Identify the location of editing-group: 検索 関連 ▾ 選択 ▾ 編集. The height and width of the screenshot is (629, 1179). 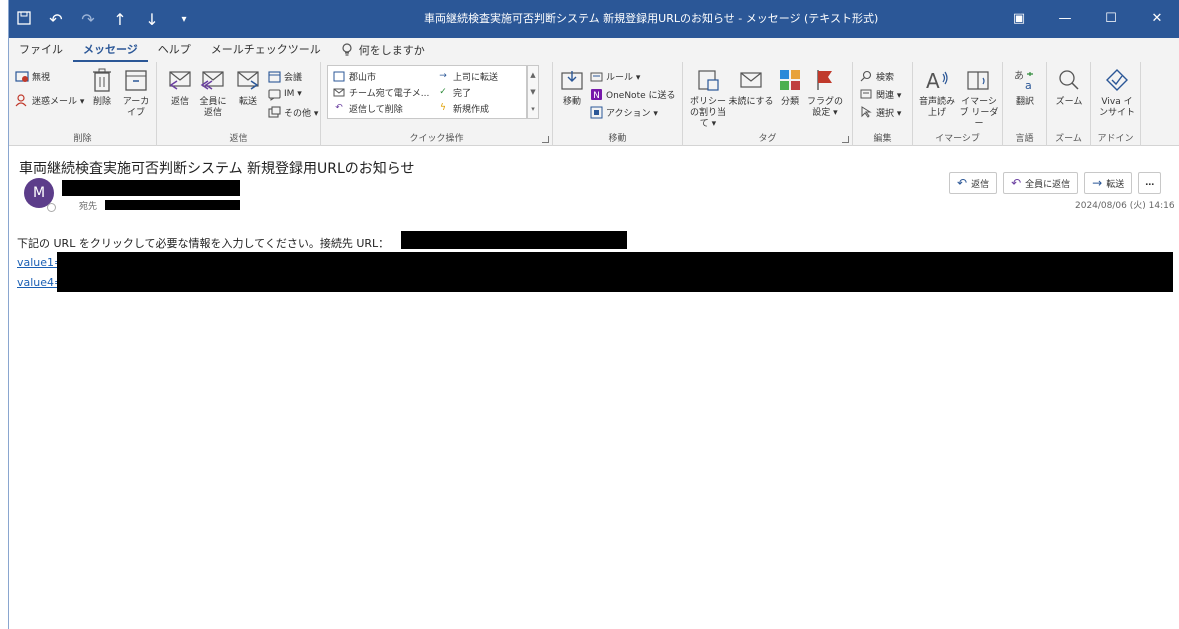
(883, 104).